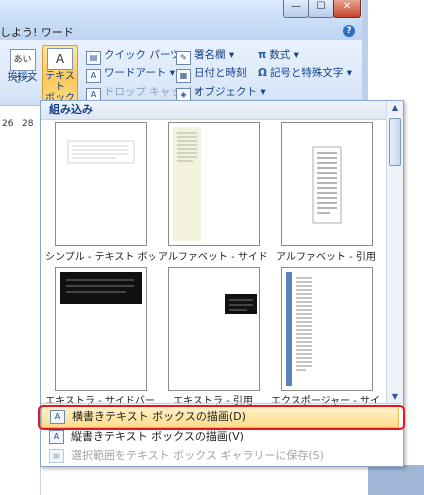 Image resolution: width=424 pixels, height=495 pixels. Describe the element at coordinates (395, 397) in the screenshot. I see `scroll-down-arrow-icon: ▼` at that location.